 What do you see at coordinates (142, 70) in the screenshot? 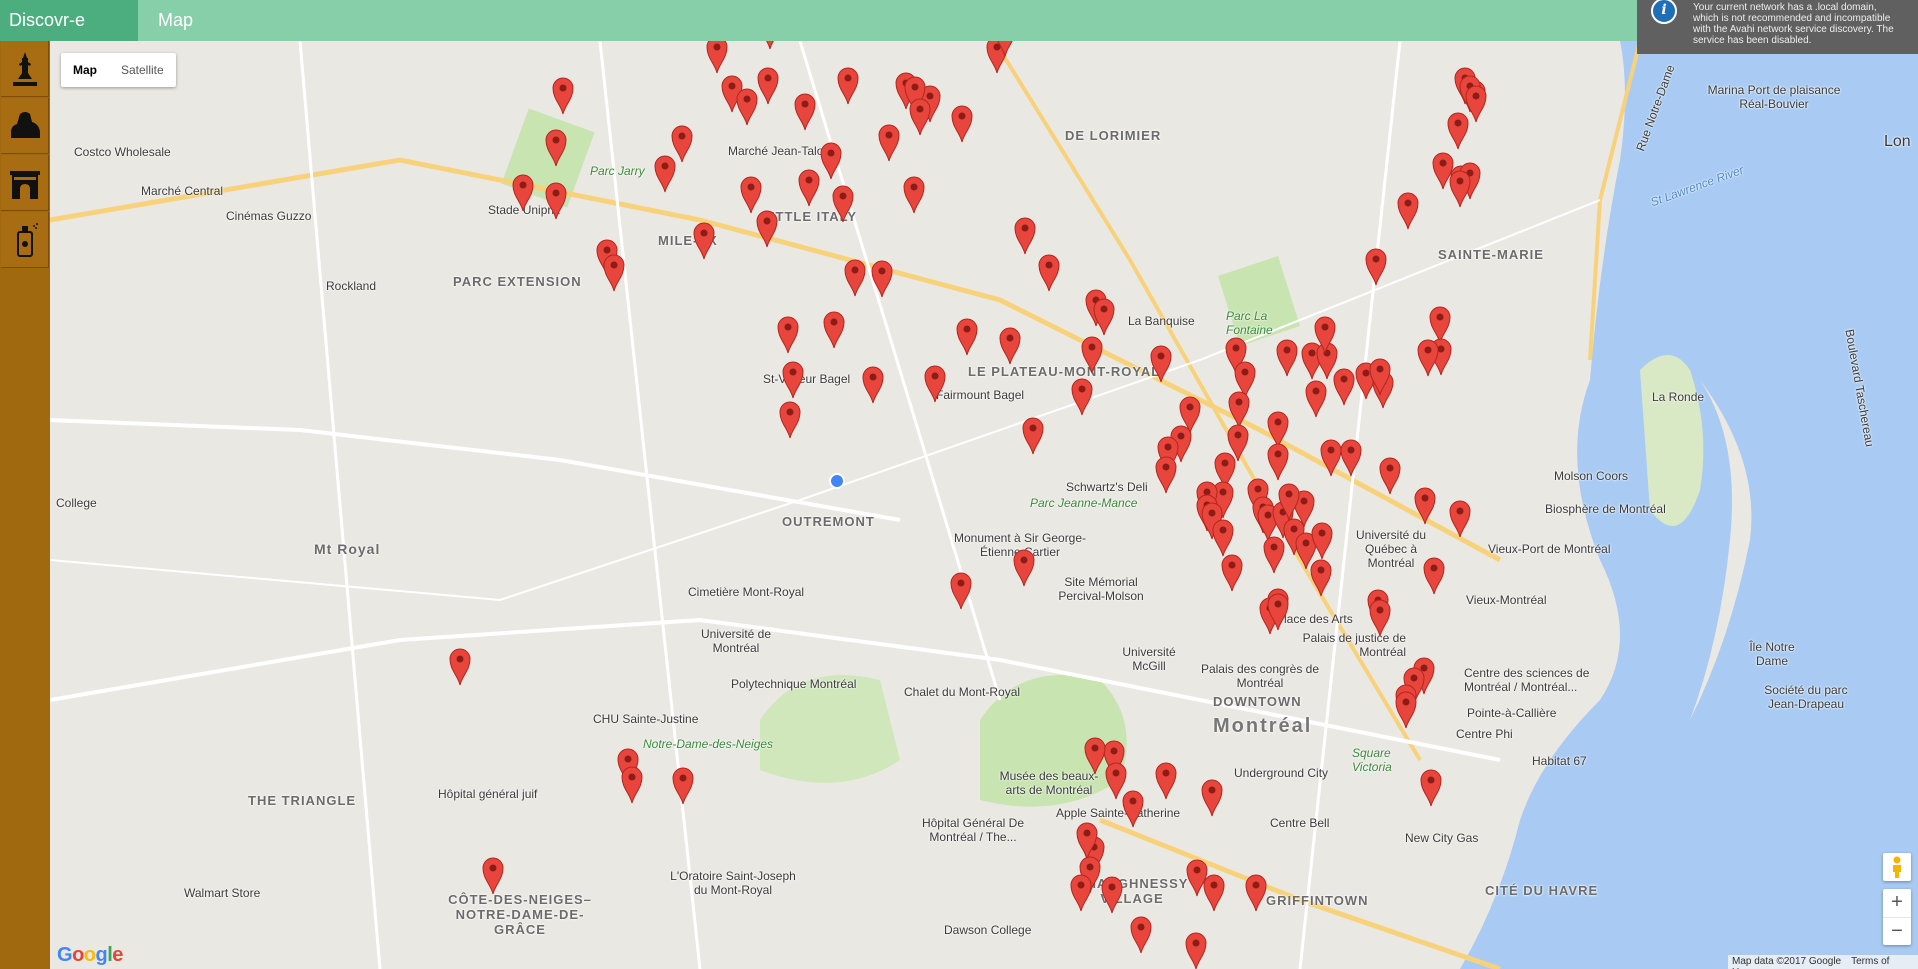
I see `map-type-satellite-button: Satellite` at bounding box center [142, 70].